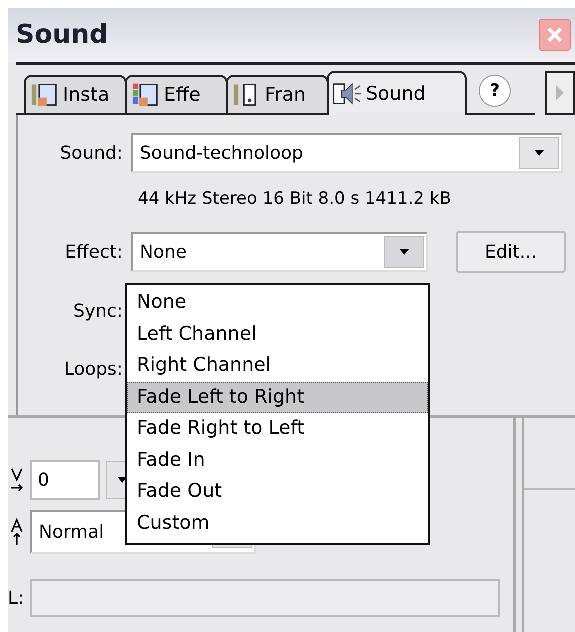  What do you see at coordinates (93, 369) in the screenshot?
I see `field-label: Loops:` at bounding box center [93, 369].